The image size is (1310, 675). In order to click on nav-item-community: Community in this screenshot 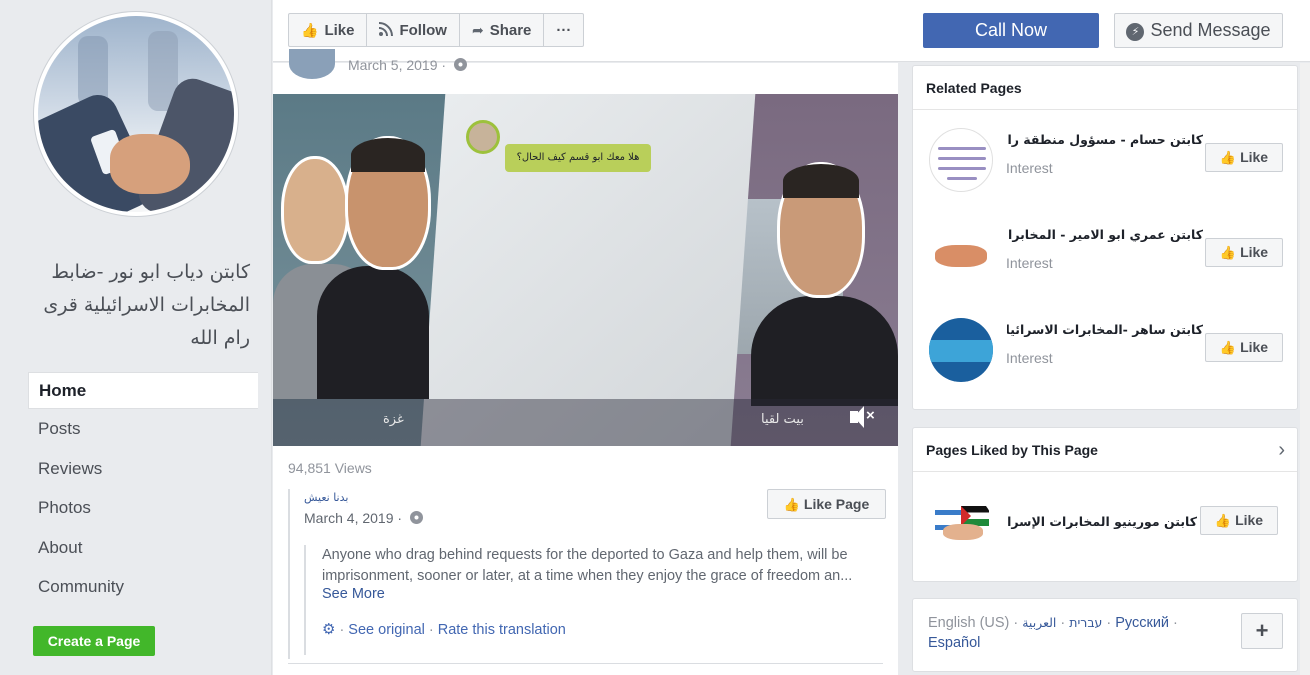, I will do `click(143, 587)`.